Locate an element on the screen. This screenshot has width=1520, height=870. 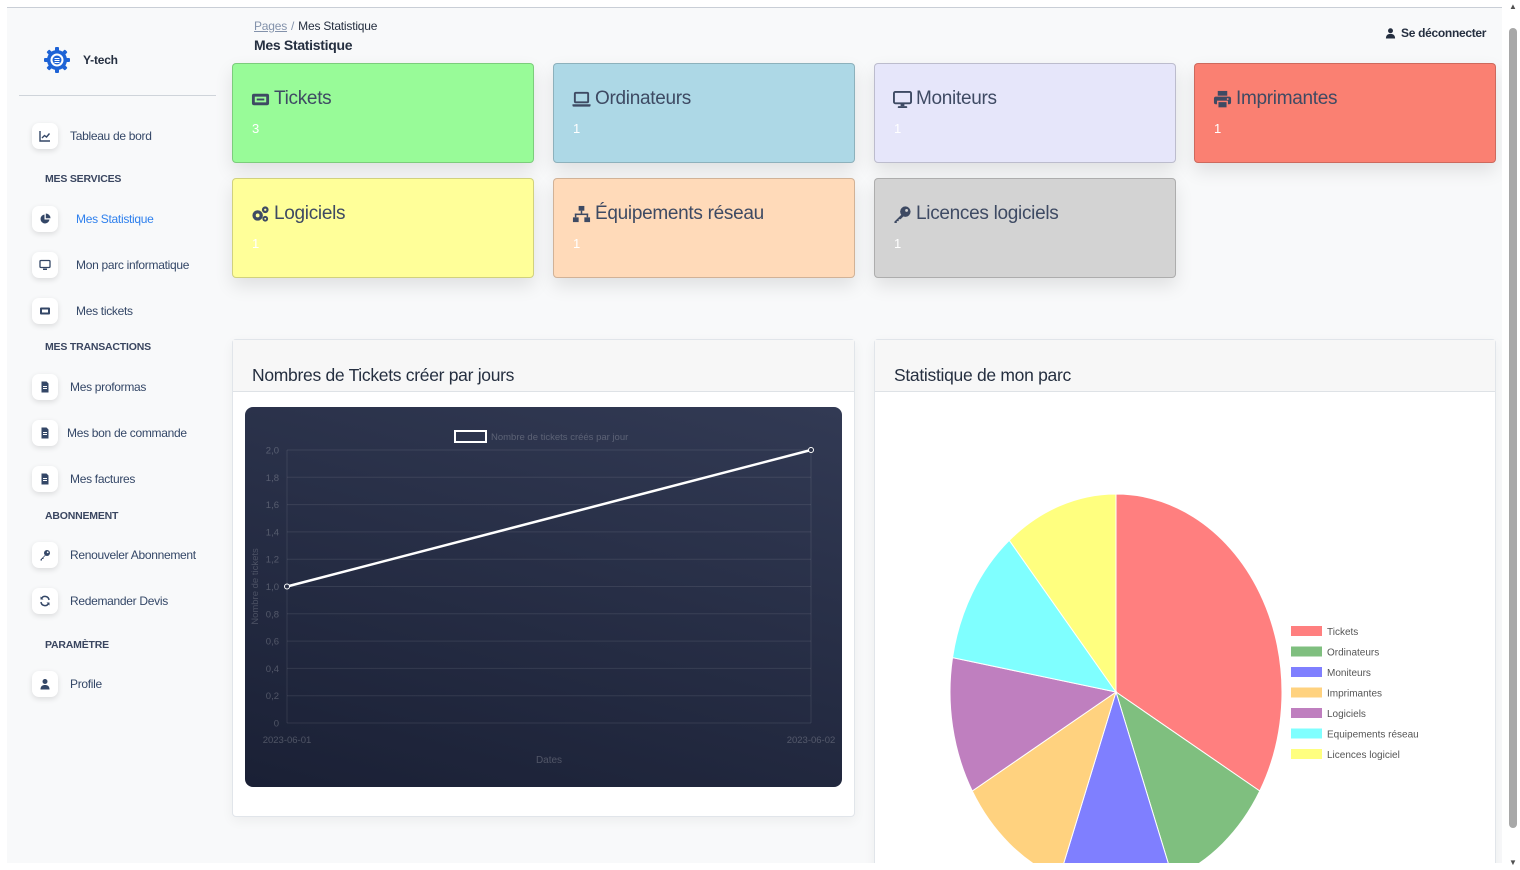
card-title: Équipements réseau is located at coordinates (668, 214).